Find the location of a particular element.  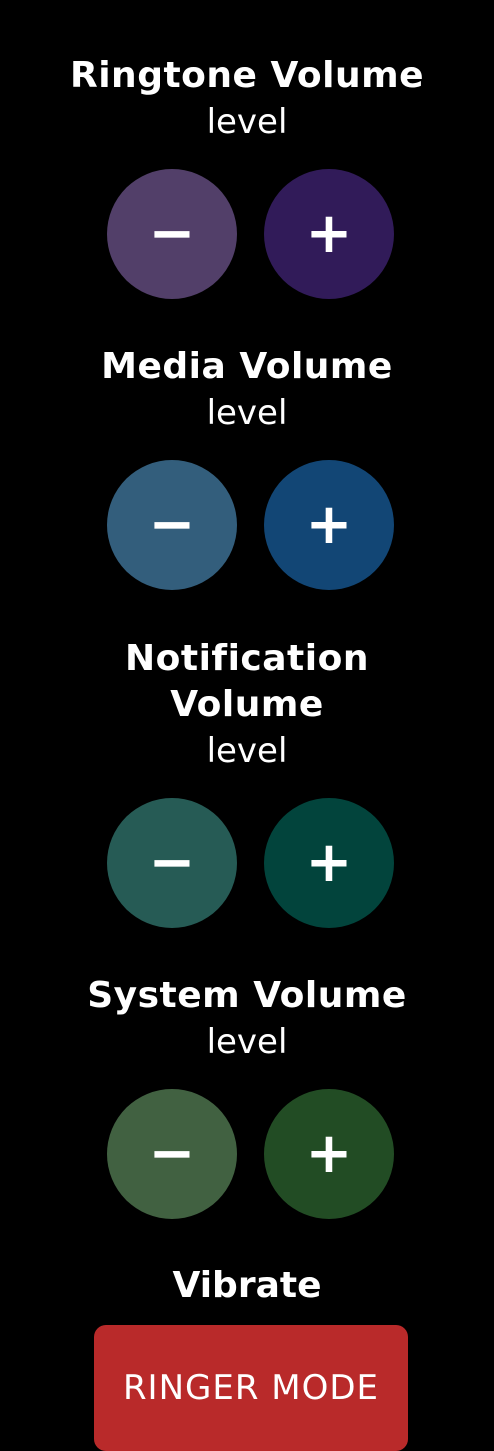

ringer-mode-button: RINGER MODE is located at coordinates (251, 1388).